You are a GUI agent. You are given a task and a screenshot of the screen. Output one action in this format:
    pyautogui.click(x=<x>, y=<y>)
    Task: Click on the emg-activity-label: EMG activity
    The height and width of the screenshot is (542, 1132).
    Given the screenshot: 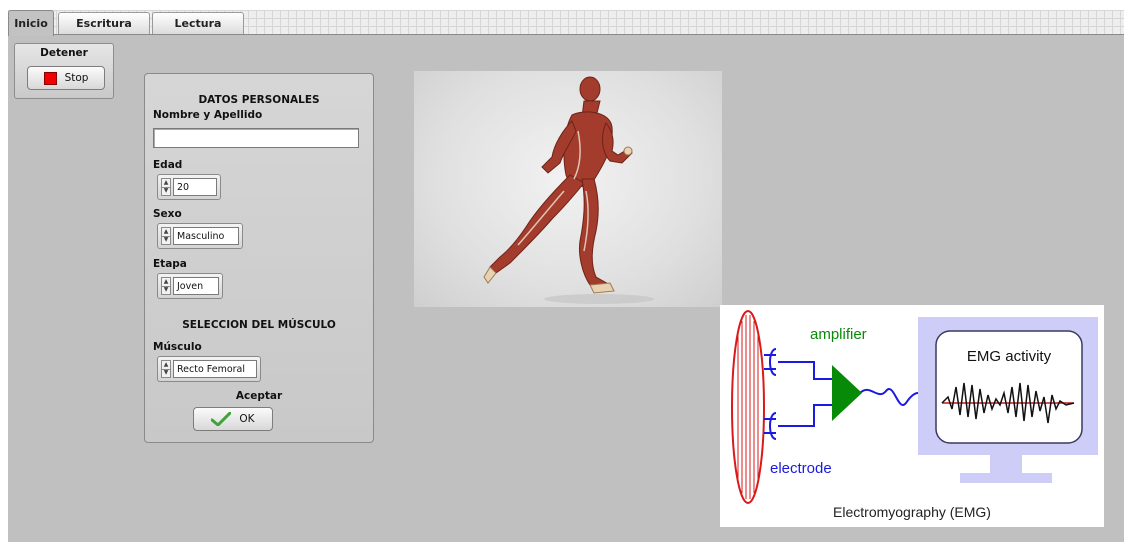 What is the action you would take?
    pyautogui.click(x=1009, y=356)
    